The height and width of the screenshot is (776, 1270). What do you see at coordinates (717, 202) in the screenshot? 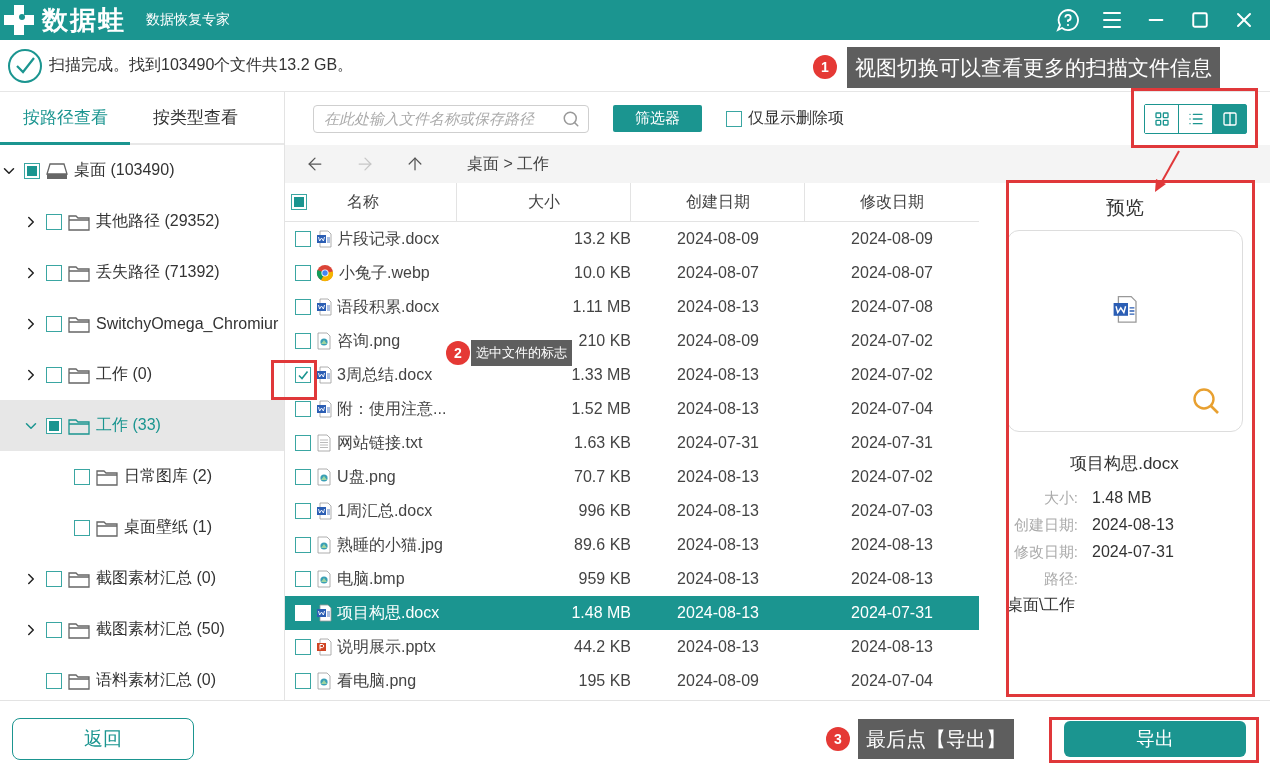
I see `column-header: 创建日期` at bounding box center [717, 202].